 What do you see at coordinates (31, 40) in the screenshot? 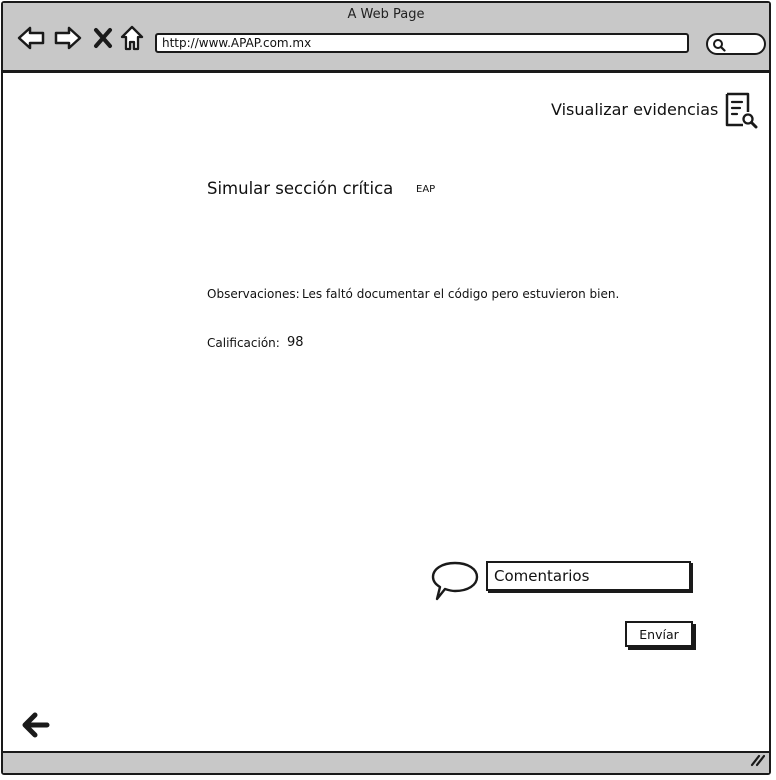
I see `back-icon` at bounding box center [31, 40].